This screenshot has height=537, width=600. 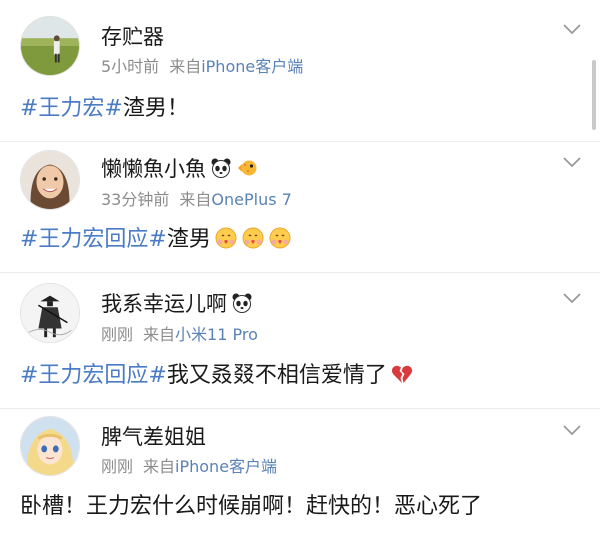 I want to click on username: 存贮器, so click(x=132, y=37).